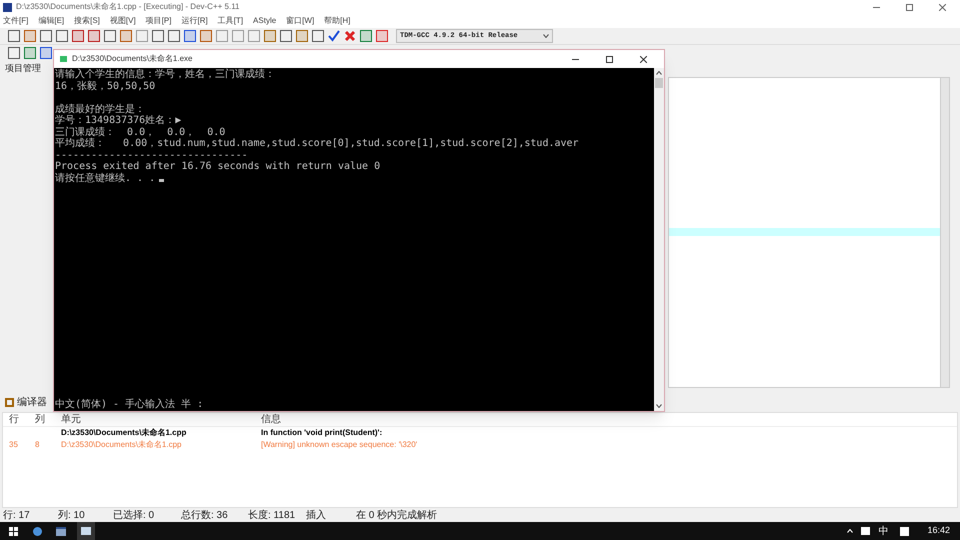 The image size is (960, 540). Describe the element at coordinates (123, 21) in the screenshot. I see `menu-item: 视图[V]` at that location.